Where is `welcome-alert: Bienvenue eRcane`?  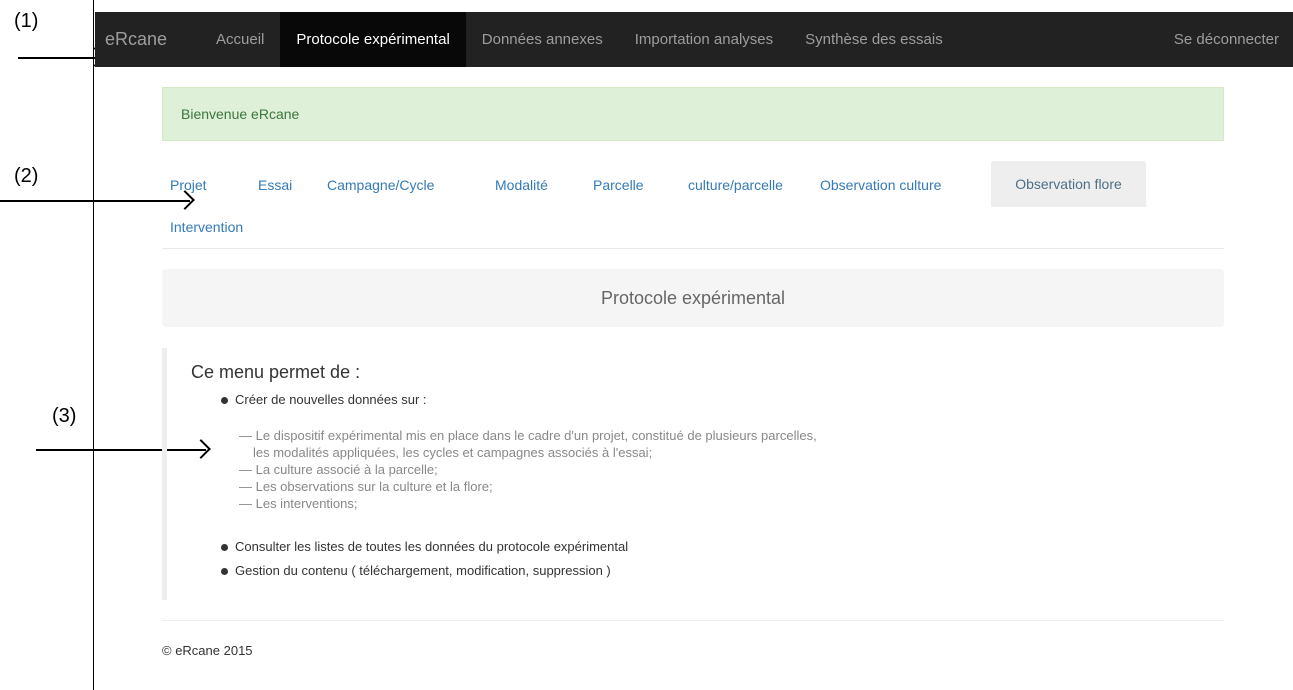 welcome-alert: Bienvenue eRcane is located at coordinates (693, 114).